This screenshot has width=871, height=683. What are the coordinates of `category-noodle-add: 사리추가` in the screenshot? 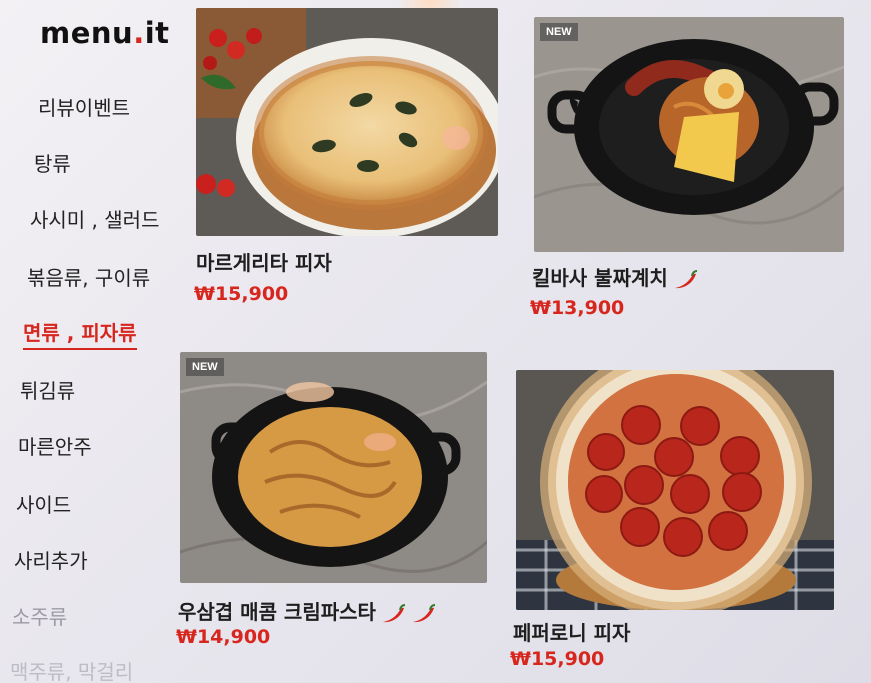 It's located at (51, 559).